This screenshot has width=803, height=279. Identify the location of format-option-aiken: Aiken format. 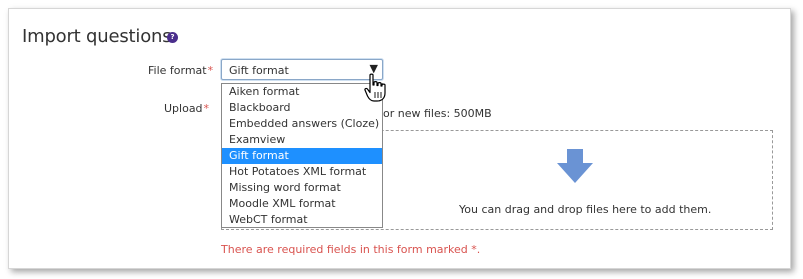
(302, 92).